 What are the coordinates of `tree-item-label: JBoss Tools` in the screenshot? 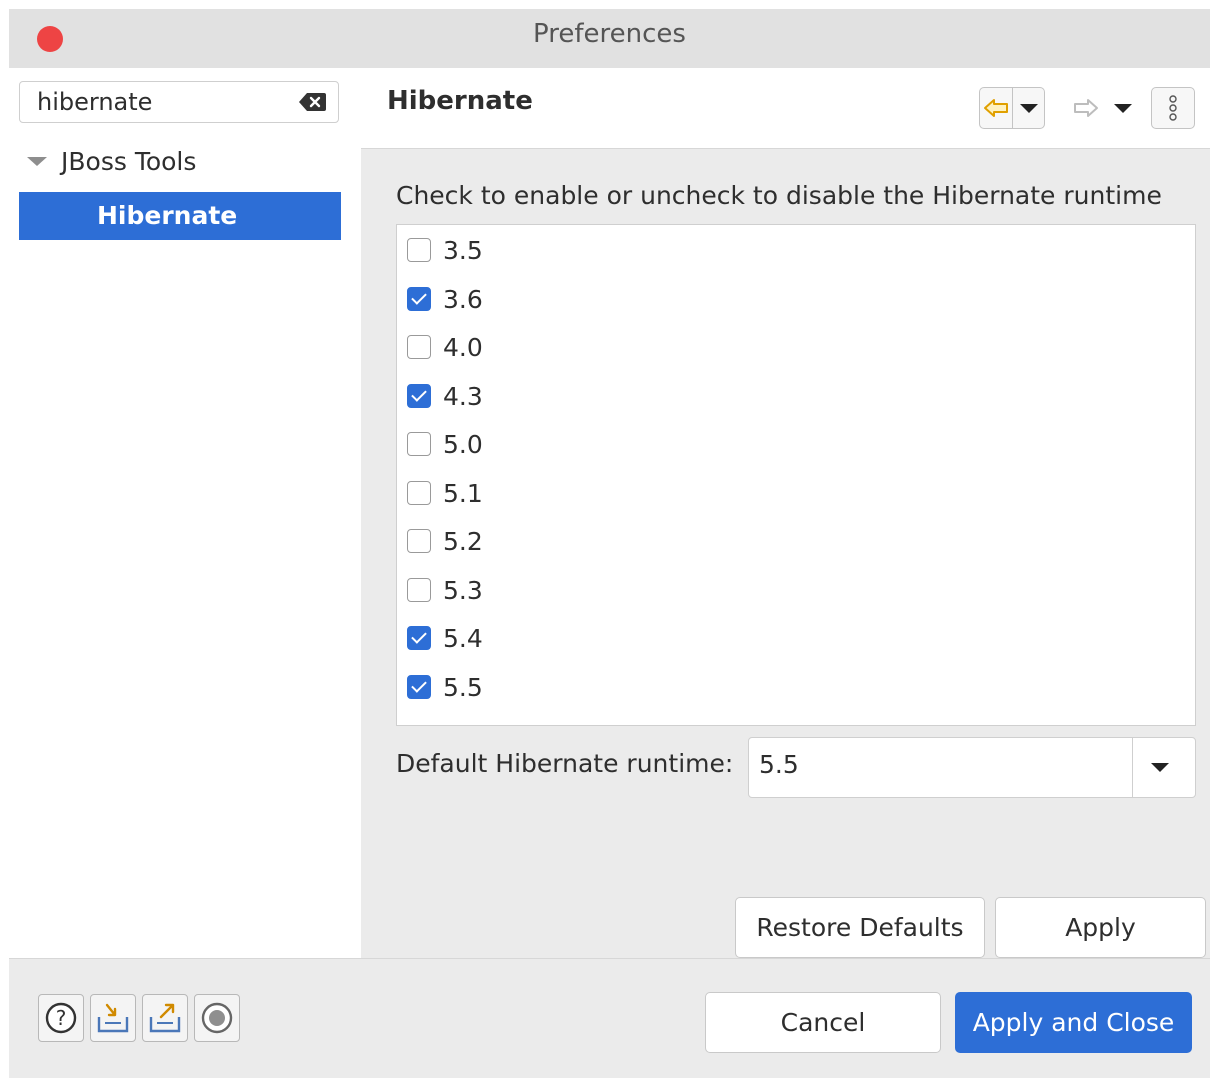 It's located at (129, 161).